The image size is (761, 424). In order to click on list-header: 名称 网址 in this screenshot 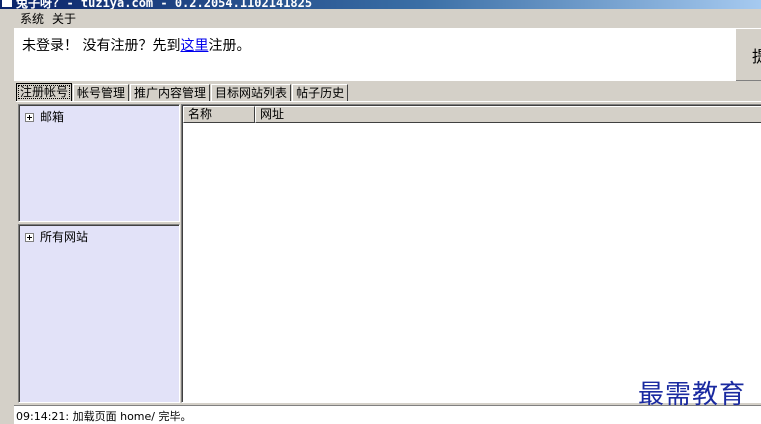, I will do `click(472, 114)`.